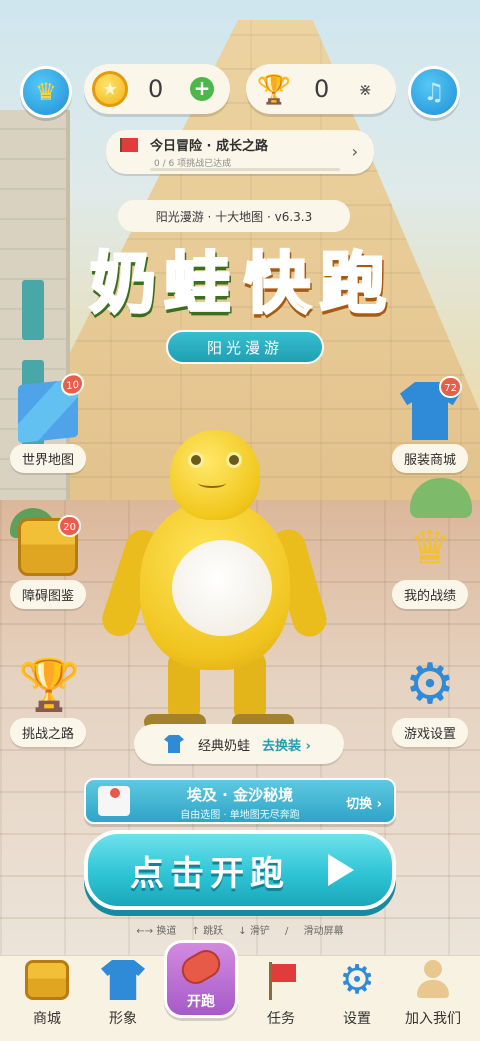 The image size is (480, 1041). I want to click on control-hints: ←→ 换道 ↑ 跳跃 ↓ 滑铲 / 滑动屏幕, so click(240, 929).